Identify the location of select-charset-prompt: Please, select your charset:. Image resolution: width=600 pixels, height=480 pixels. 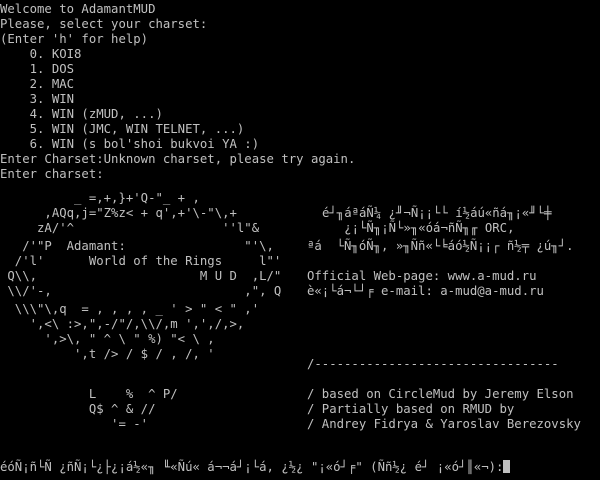
(104, 24).